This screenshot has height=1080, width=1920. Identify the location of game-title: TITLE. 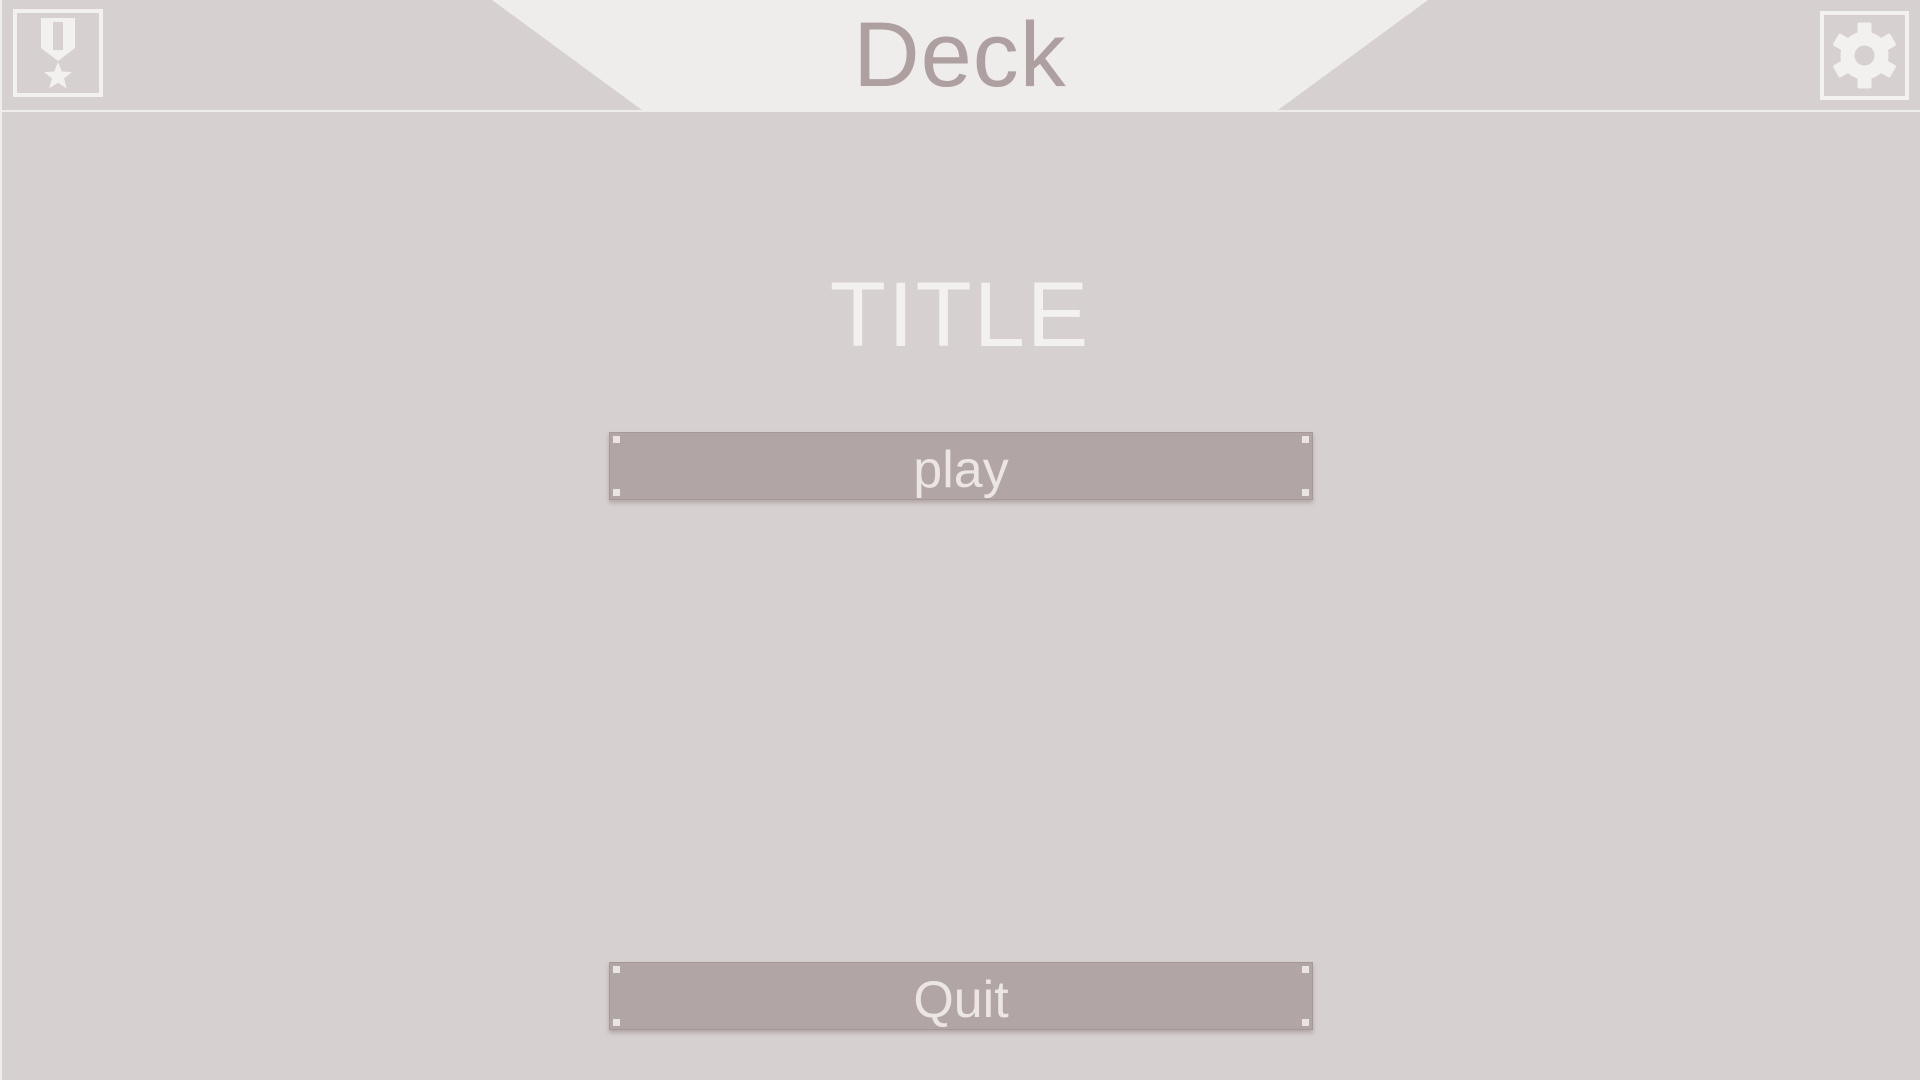
(960, 315).